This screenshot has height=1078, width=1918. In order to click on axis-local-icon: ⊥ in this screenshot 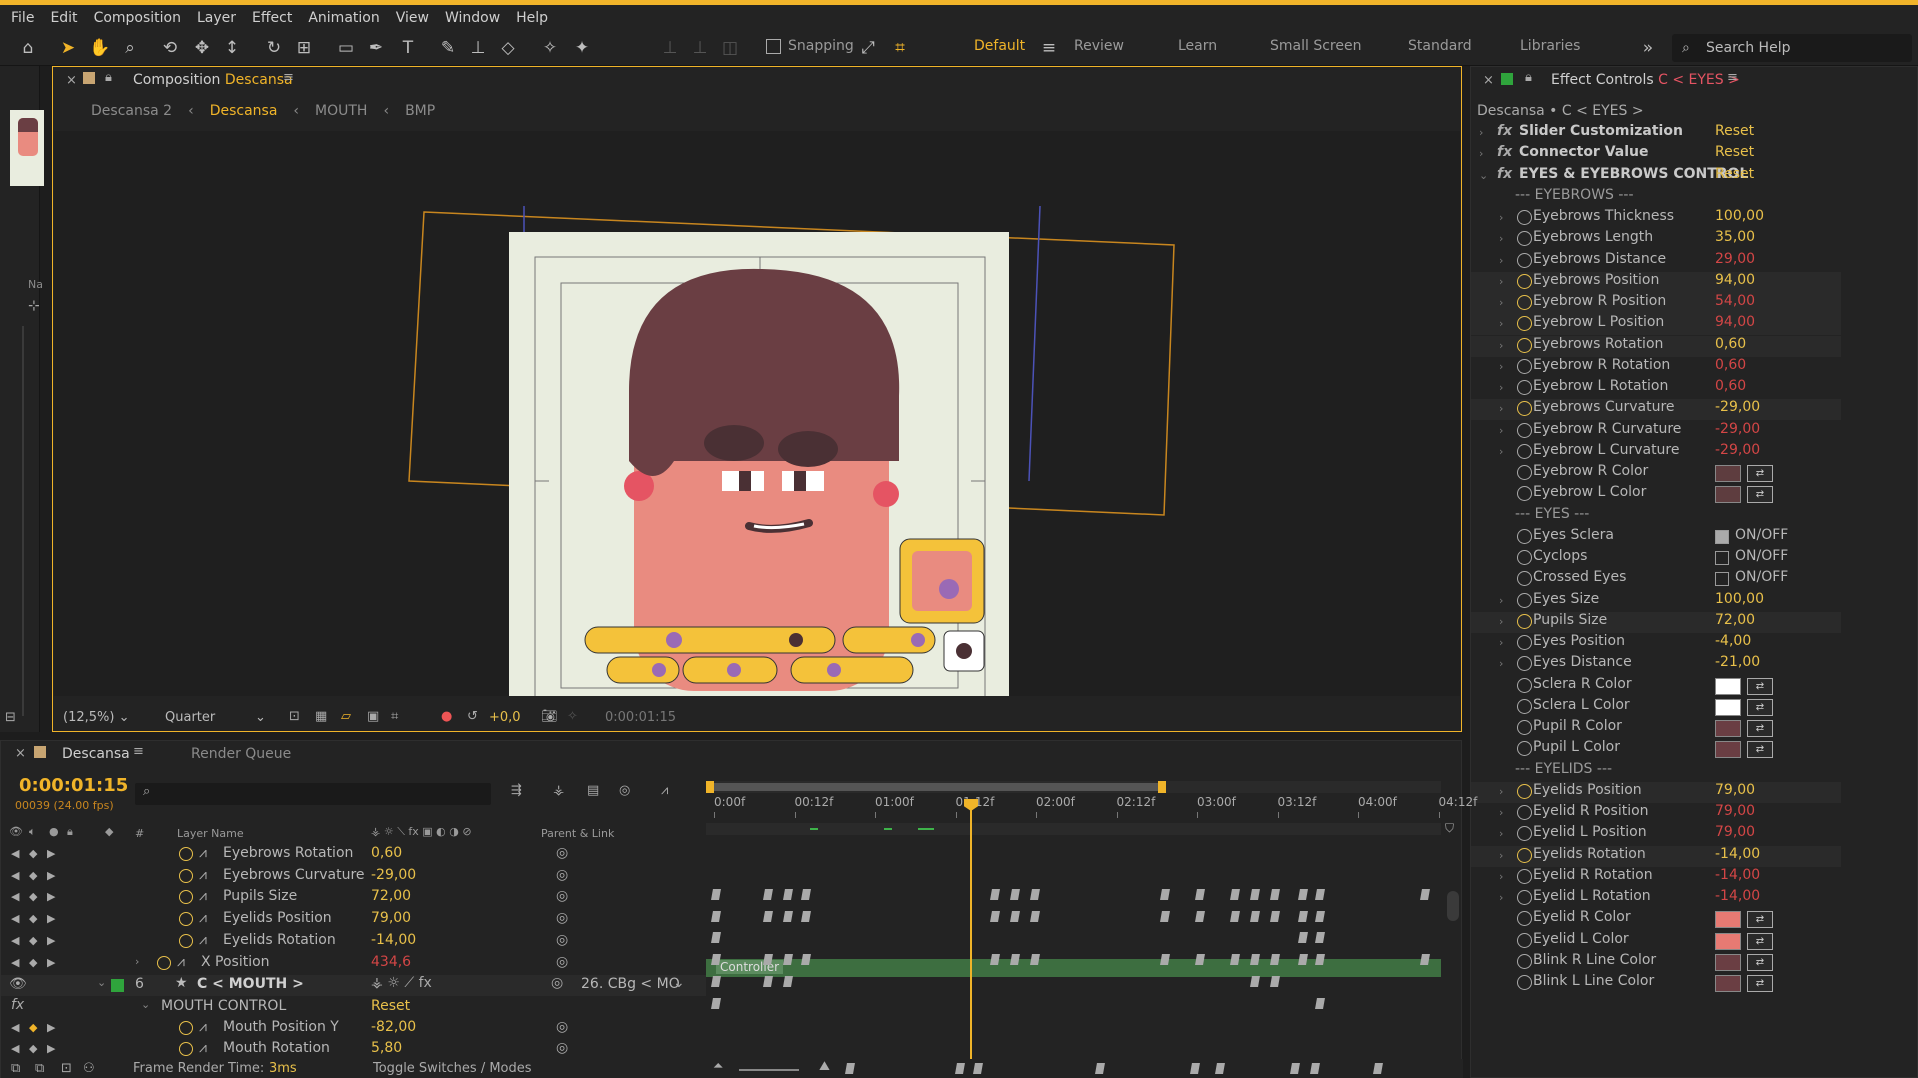, I will do `click(670, 48)`.